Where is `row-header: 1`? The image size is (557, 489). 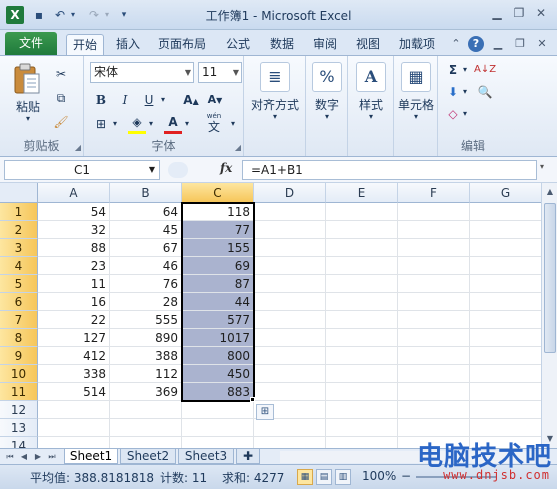 row-header: 1 is located at coordinates (19, 212).